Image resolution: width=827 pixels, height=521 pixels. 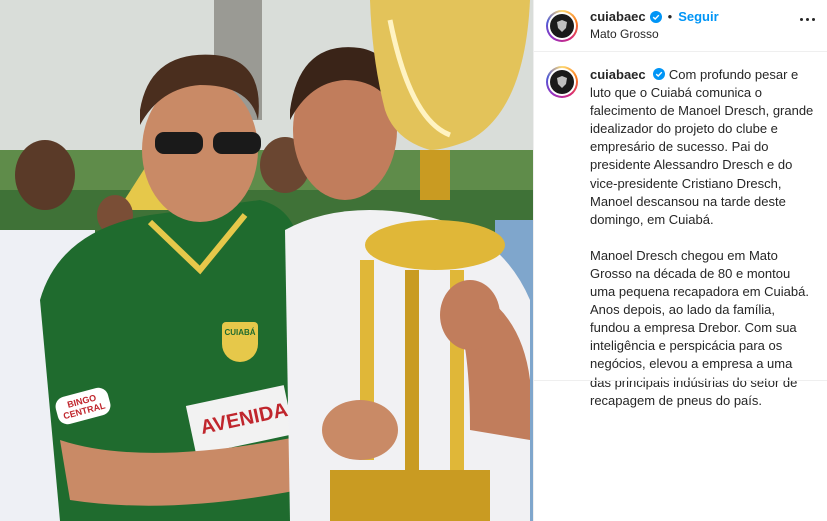 I want to click on more-options-icon, so click(x=807, y=19).